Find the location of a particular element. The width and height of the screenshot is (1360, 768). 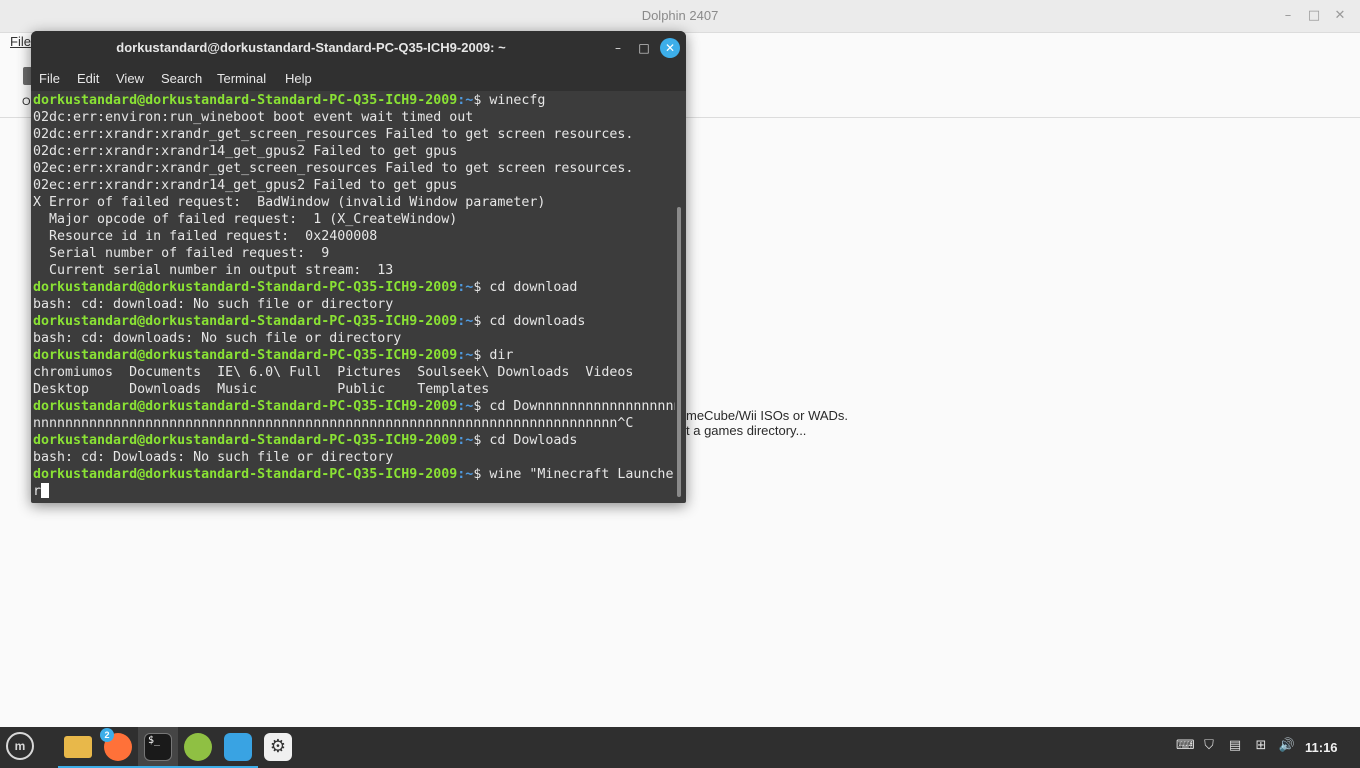

terminal-menu-terminal: Terminal is located at coordinates (241, 78).